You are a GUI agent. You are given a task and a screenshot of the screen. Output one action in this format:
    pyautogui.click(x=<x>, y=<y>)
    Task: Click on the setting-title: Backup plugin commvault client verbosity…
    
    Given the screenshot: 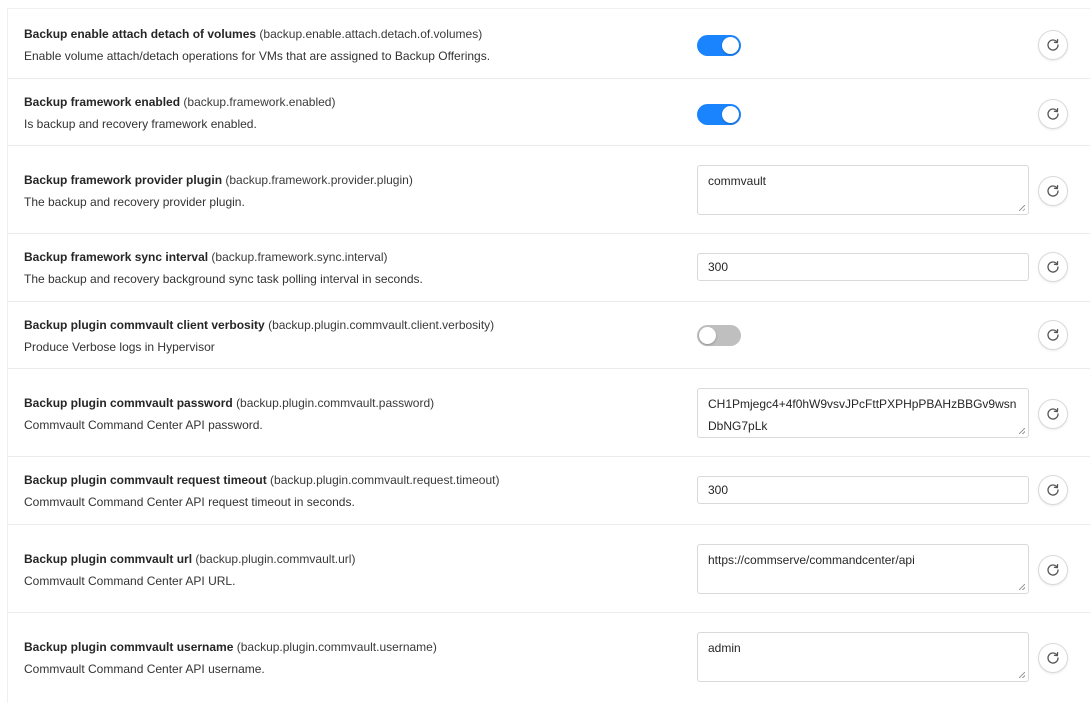 What is the action you would take?
    pyautogui.click(x=349, y=325)
    